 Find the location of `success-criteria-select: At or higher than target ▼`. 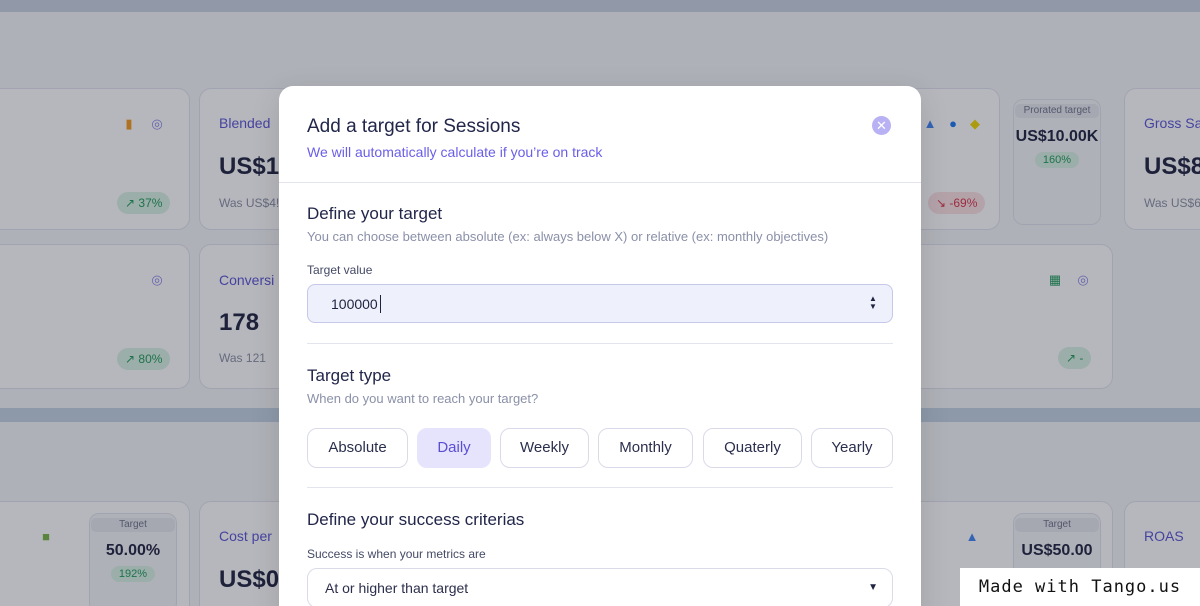

success-criteria-select: At or higher than target ▼ is located at coordinates (600, 587).